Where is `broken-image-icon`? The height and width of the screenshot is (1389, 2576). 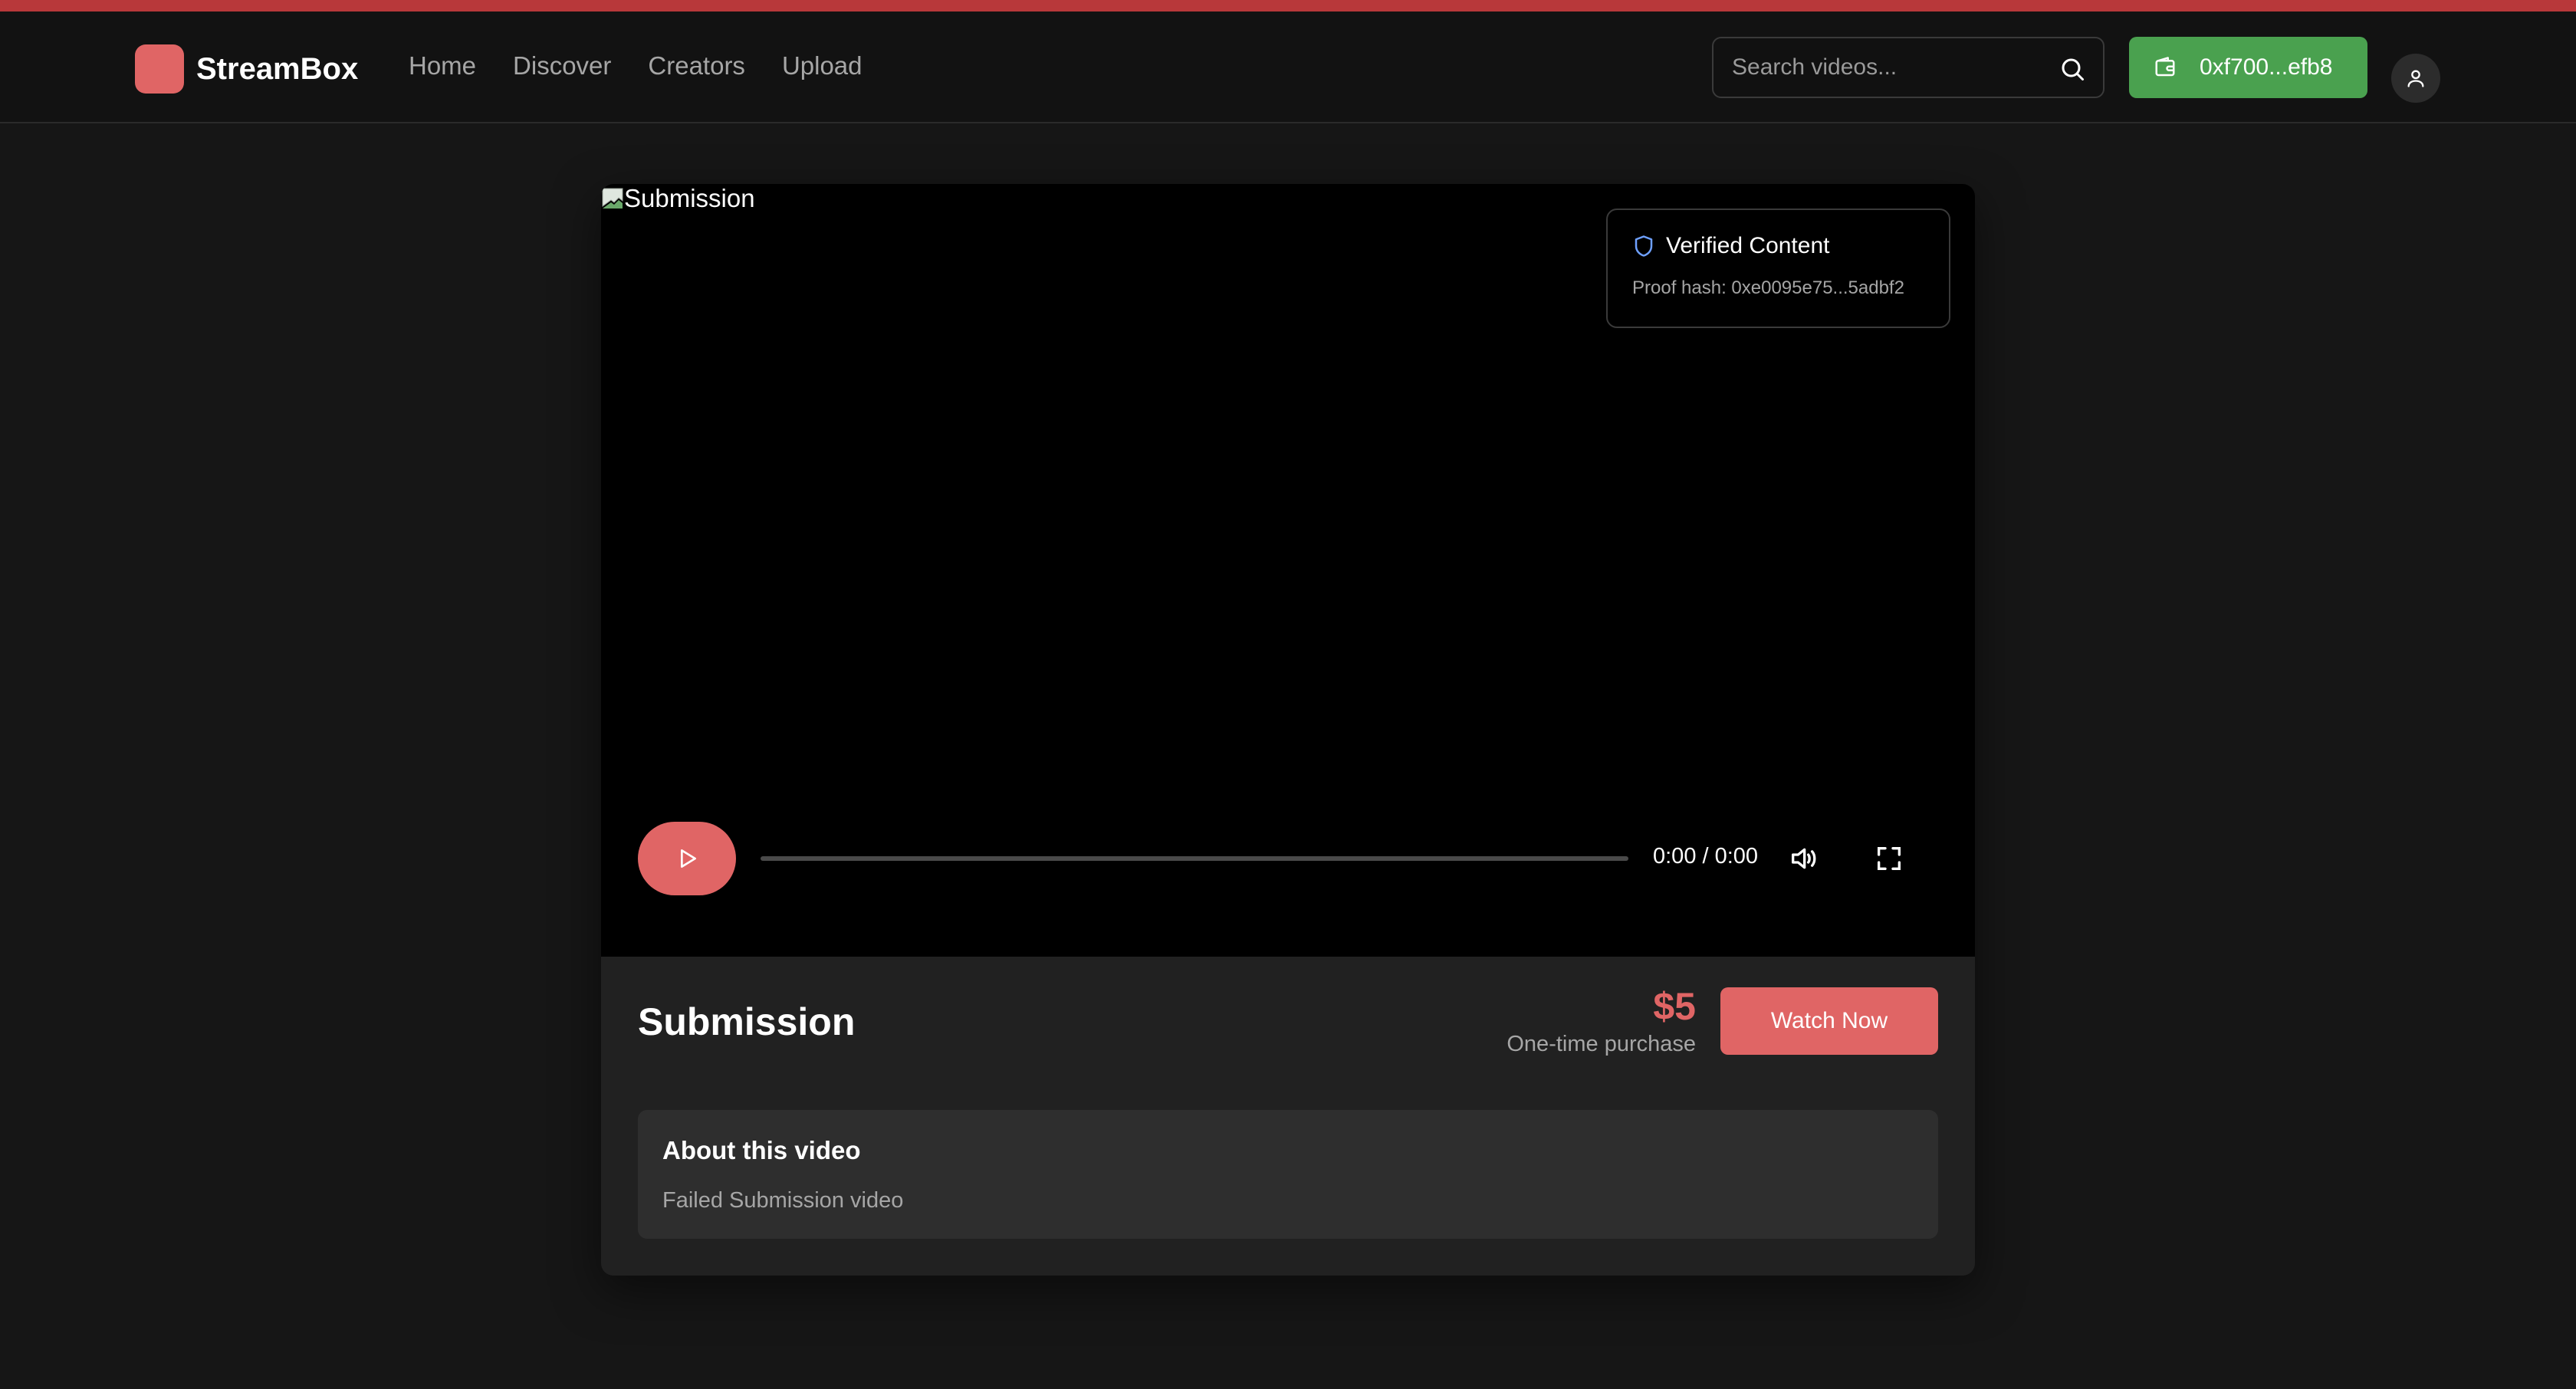
broken-image-icon is located at coordinates (612, 198).